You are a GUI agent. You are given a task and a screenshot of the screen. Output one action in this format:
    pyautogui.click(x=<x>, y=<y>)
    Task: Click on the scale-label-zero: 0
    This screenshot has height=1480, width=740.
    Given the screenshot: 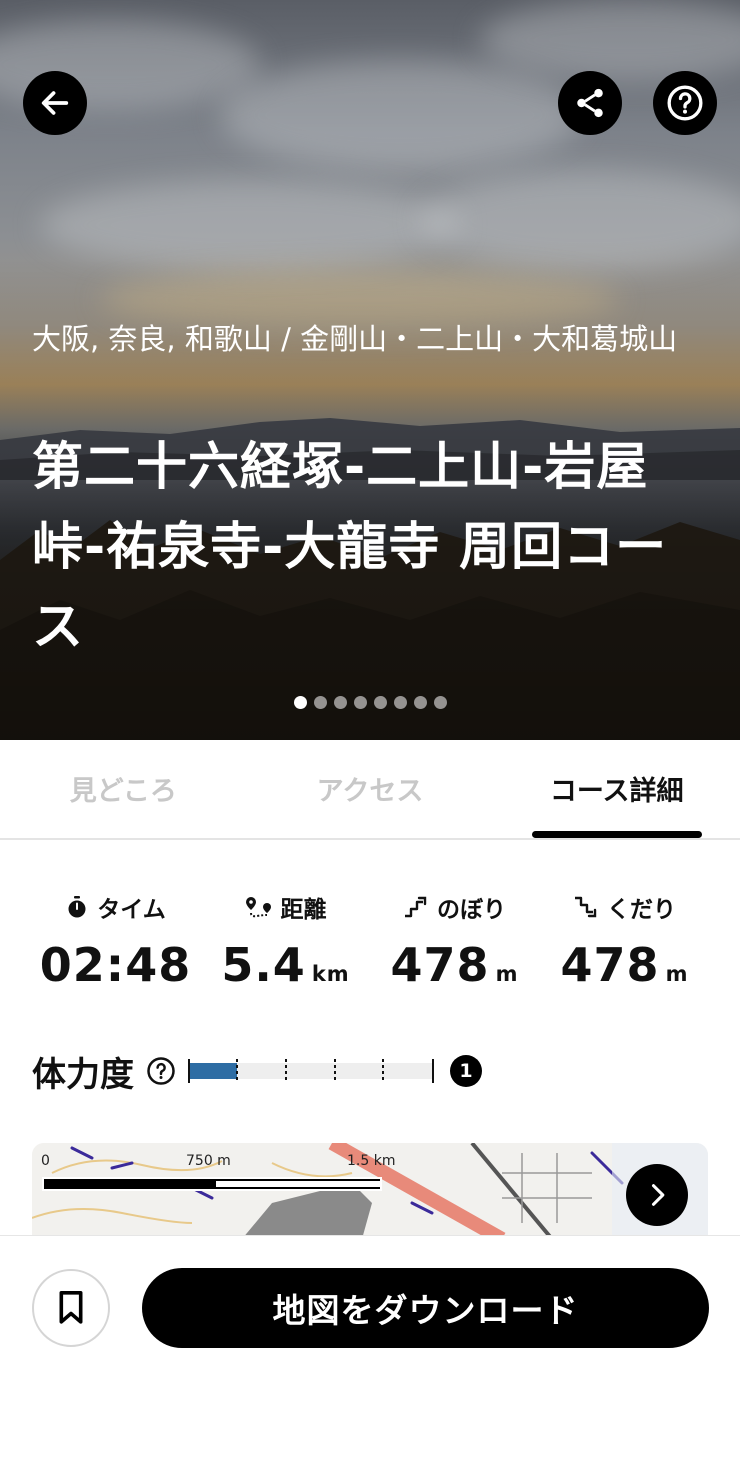 What is the action you would take?
    pyautogui.click(x=45, y=1161)
    